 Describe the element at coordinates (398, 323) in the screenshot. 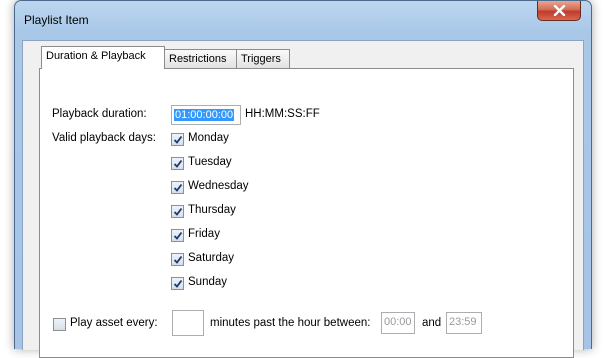

I see `start-time-input: 00:00` at that location.